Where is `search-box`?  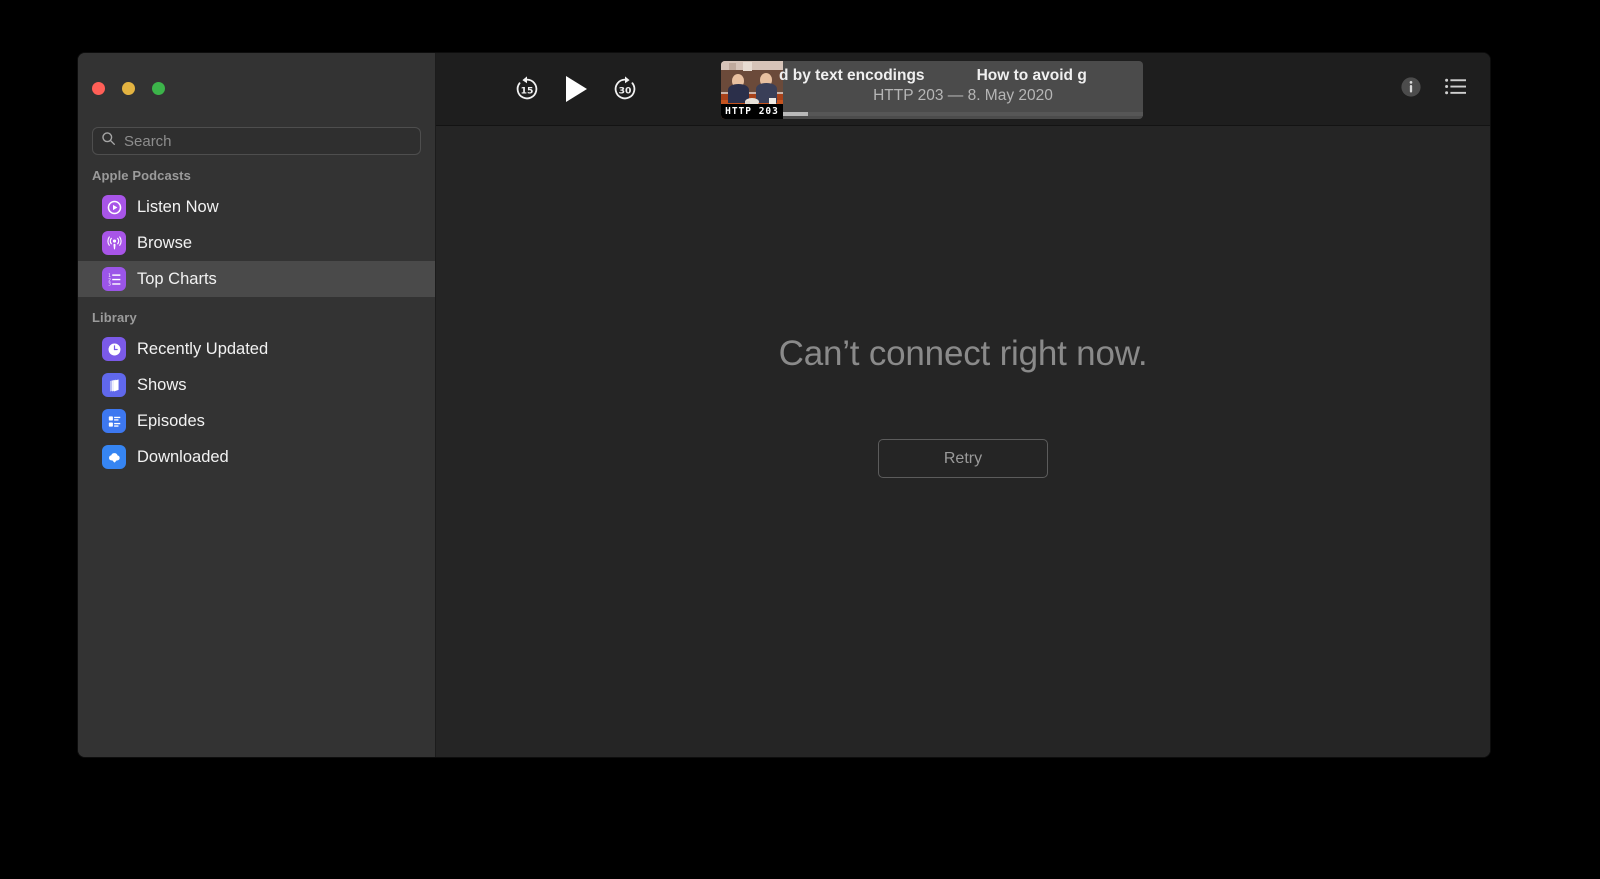 search-box is located at coordinates (256, 141).